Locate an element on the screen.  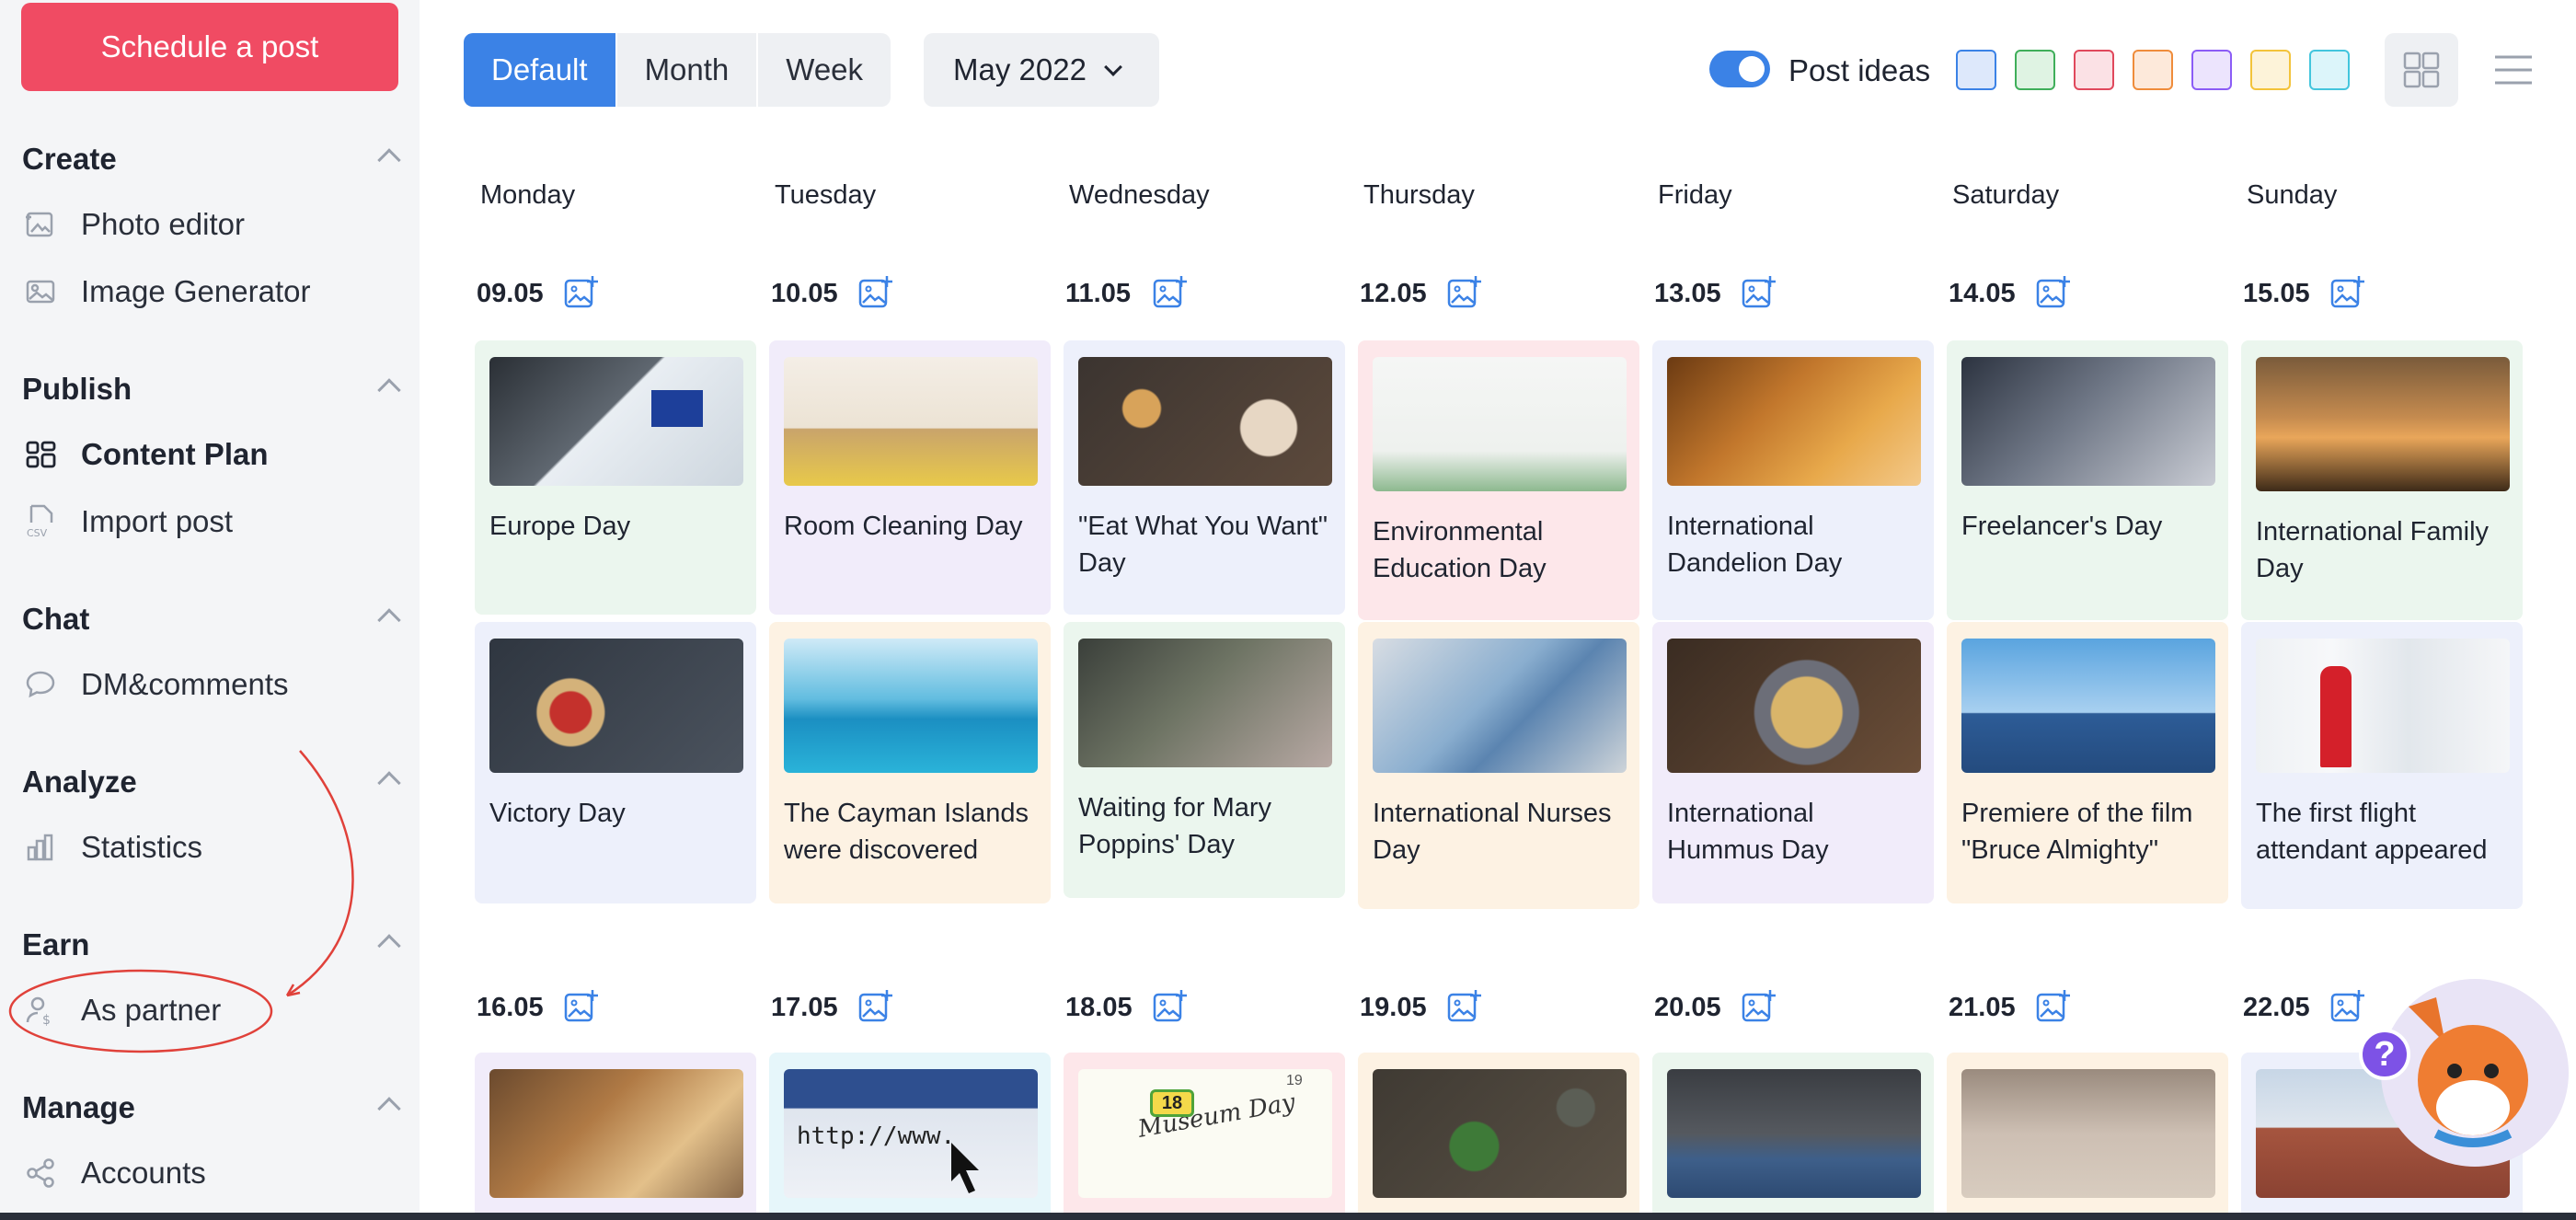
sidebar-item-dm-comments: DM&comments is located at coordinates (210, 684).